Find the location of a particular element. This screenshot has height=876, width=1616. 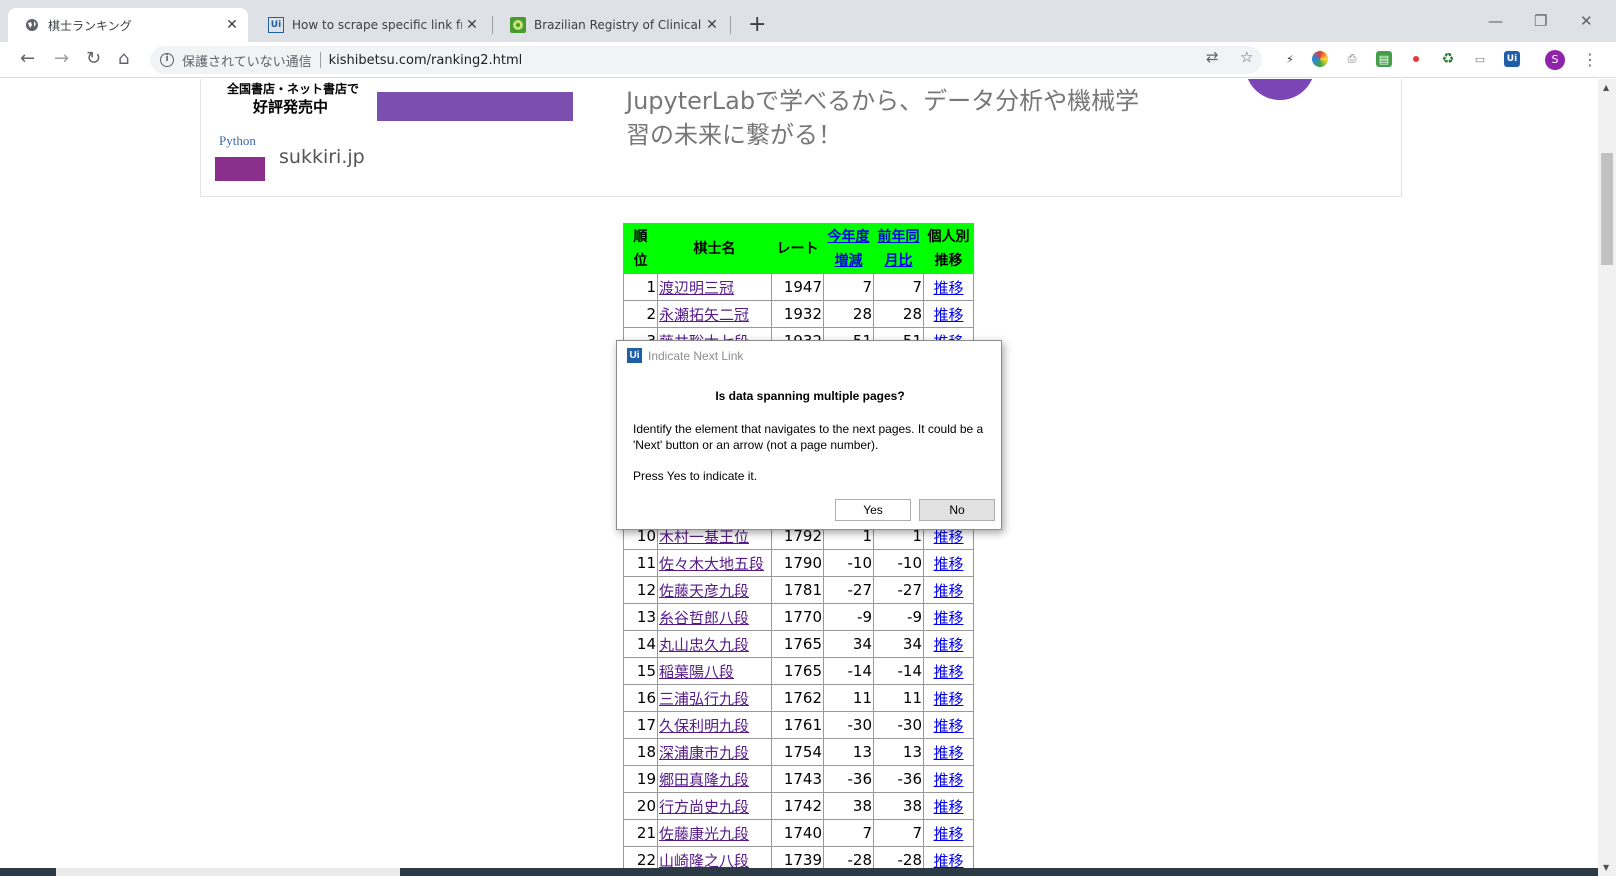

player-link: 郷田真隆九段 is located at coordinates (704, 780).